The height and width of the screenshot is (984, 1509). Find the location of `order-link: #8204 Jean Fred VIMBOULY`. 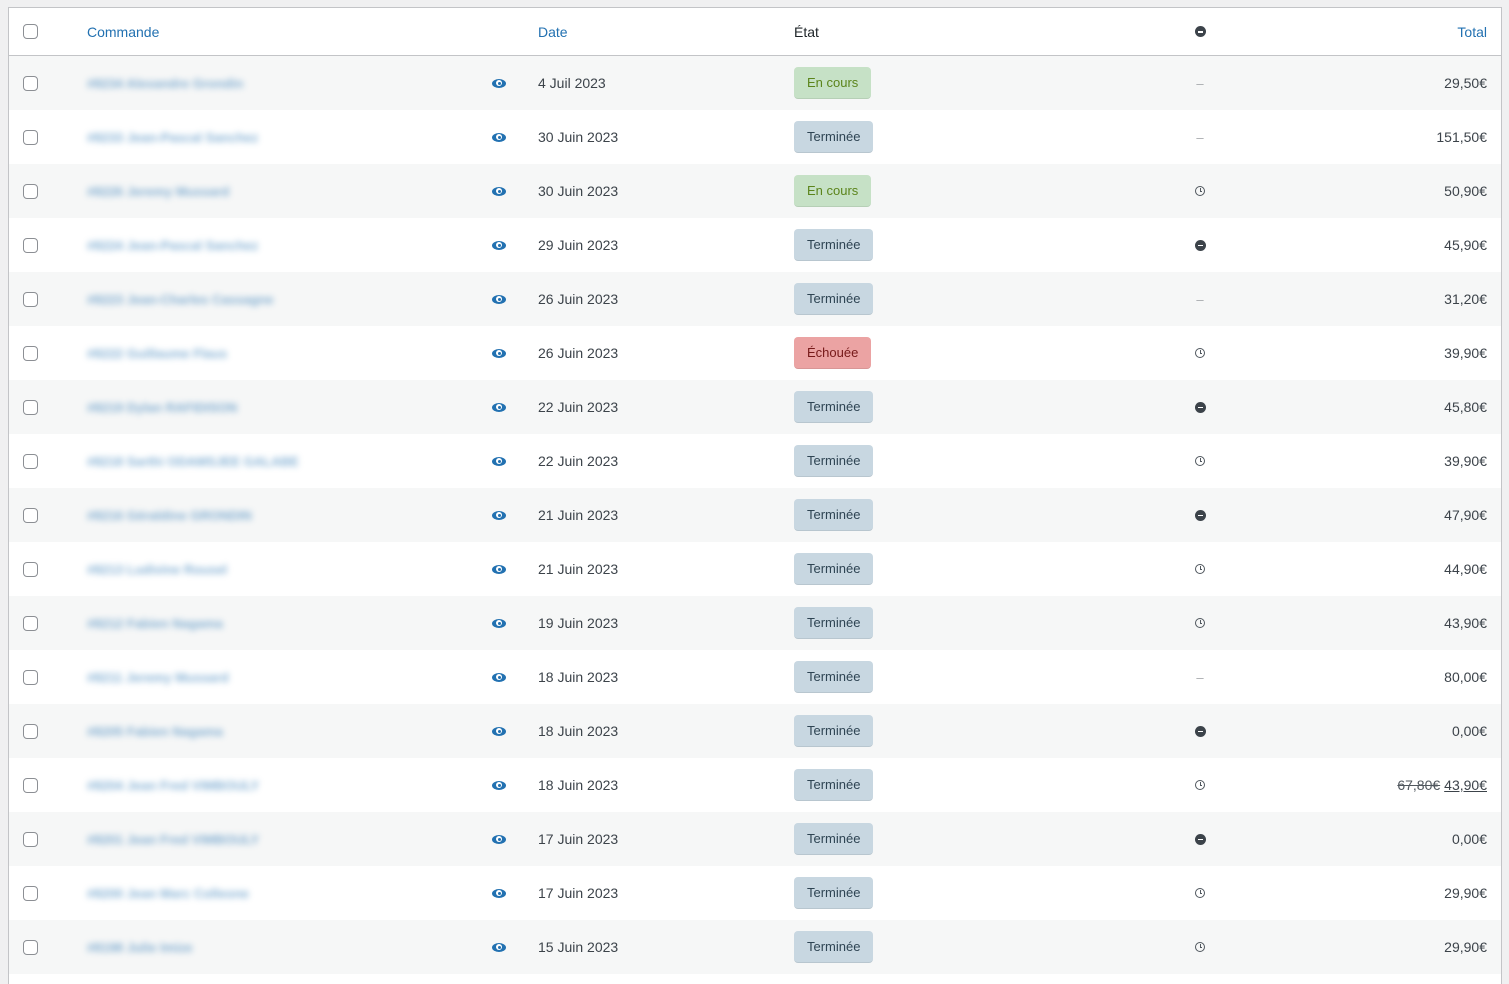

order-link: #8204 Jean Fred VIMBOULY is located at coordinates (173, 785).